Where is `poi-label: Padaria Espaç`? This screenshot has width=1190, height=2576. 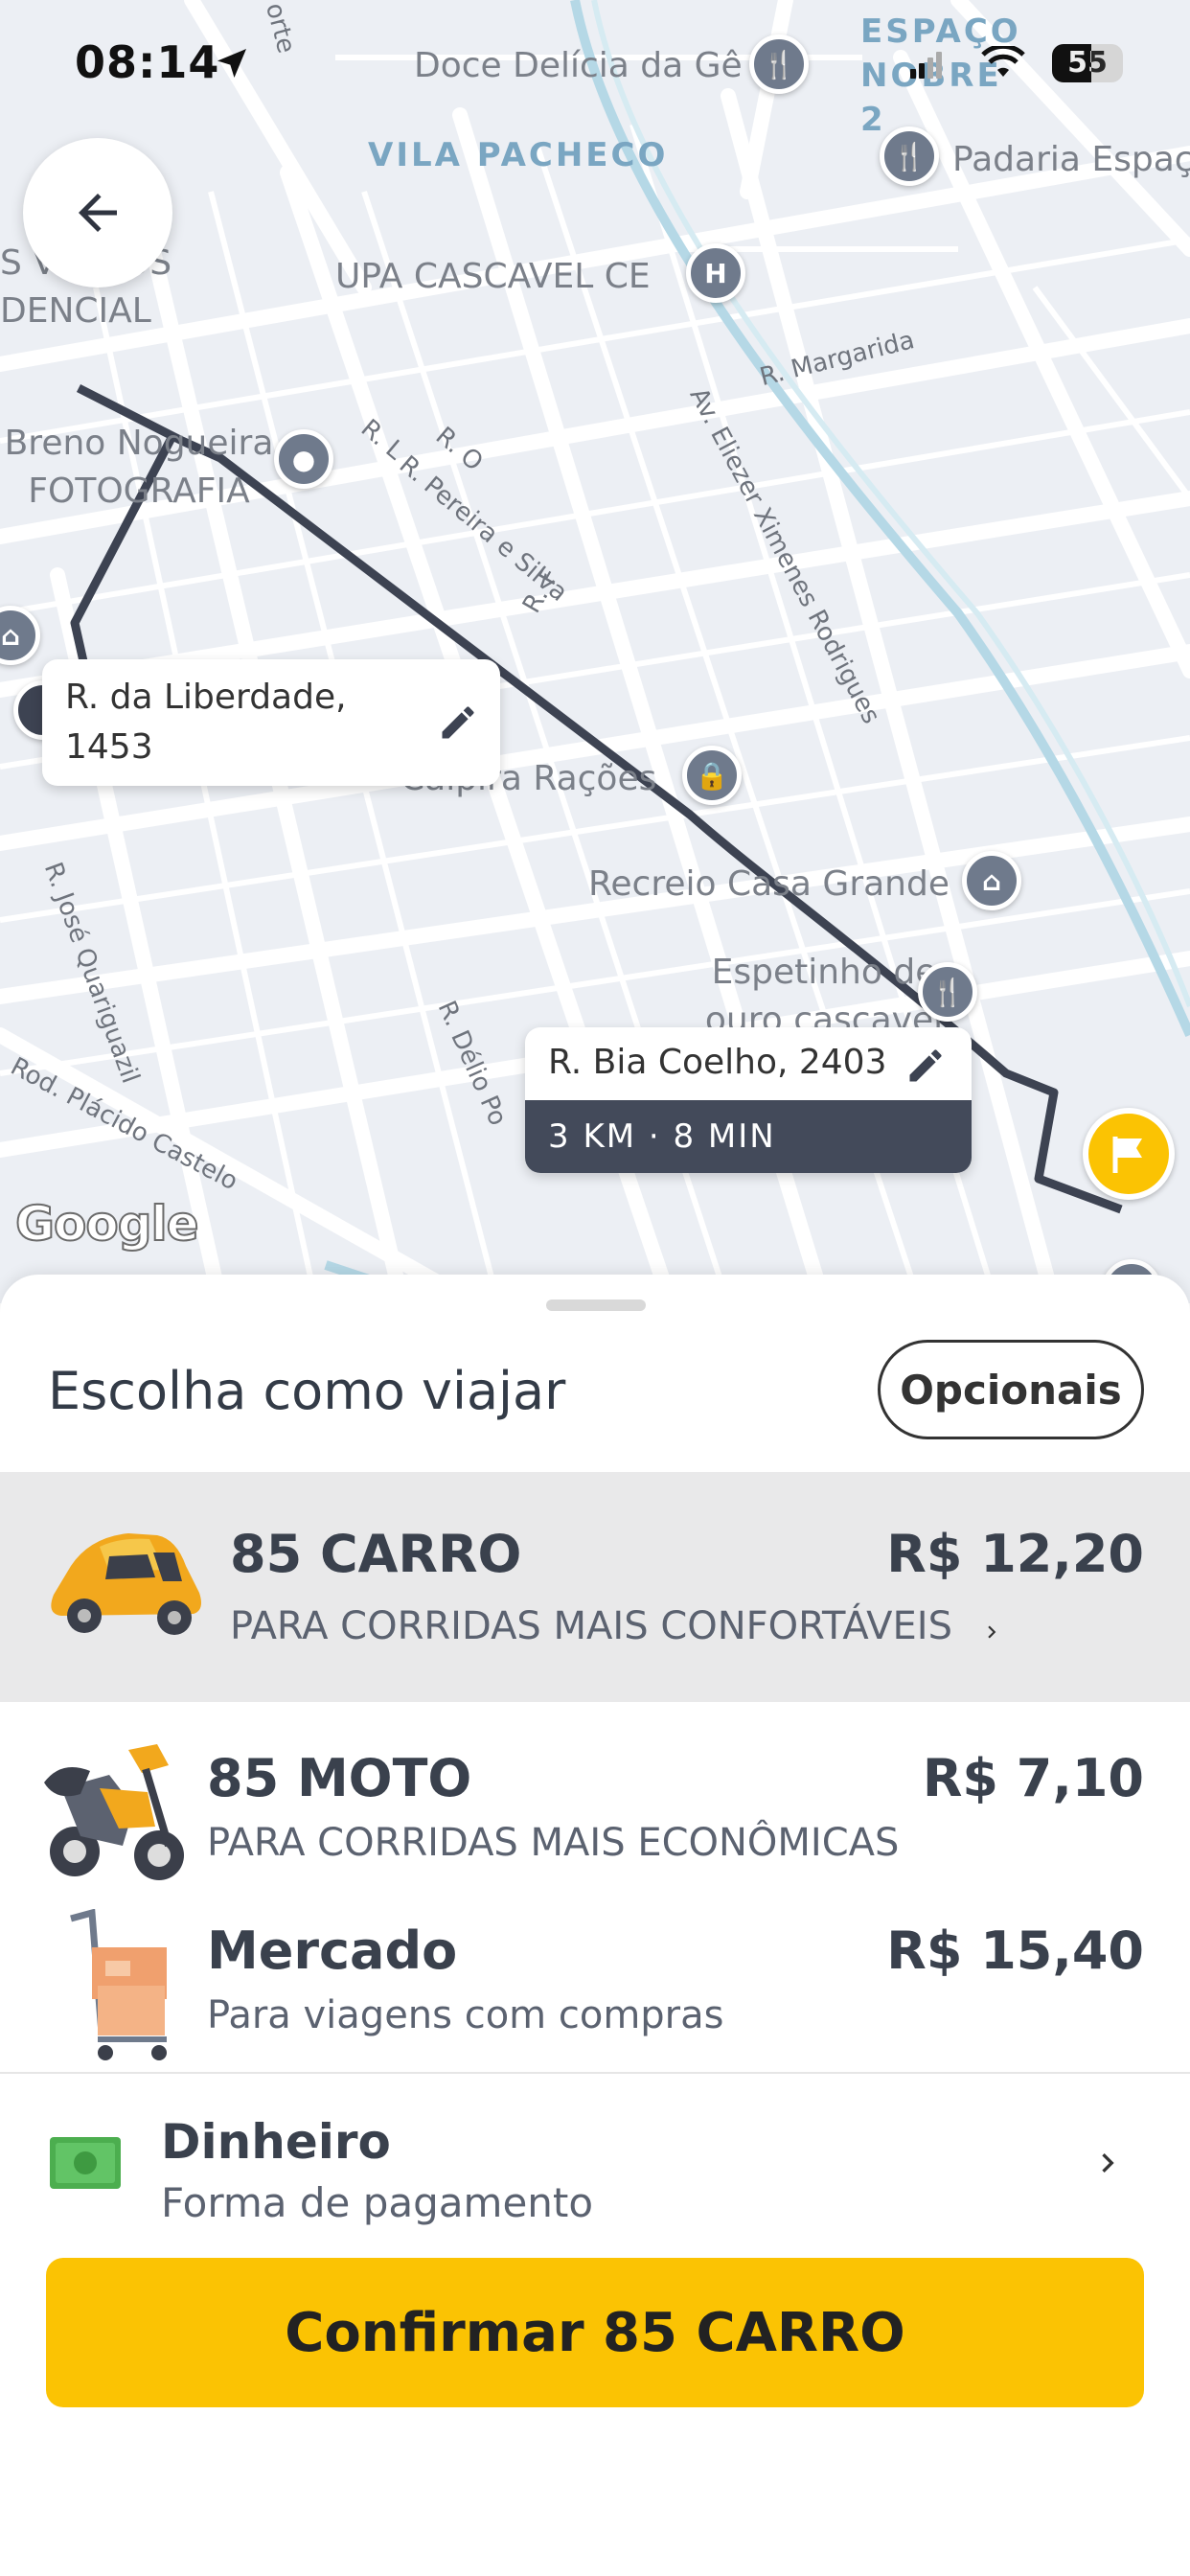
poi-label: Padaria Espaç is located at coordinates (1071, 159).